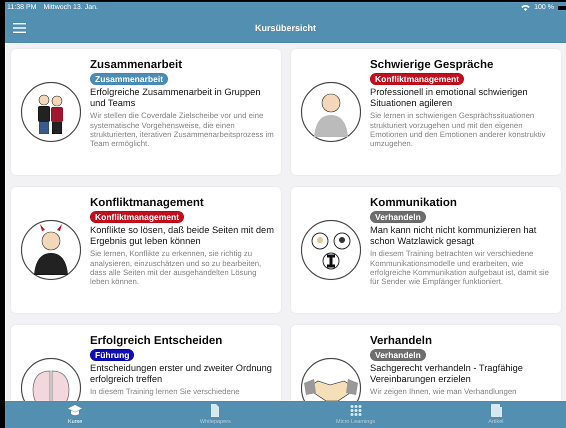  I want to click on course-subtitle: Entscheidungen erster und zweiter Ordnung erfolgreich treffen, so click(181, 373).